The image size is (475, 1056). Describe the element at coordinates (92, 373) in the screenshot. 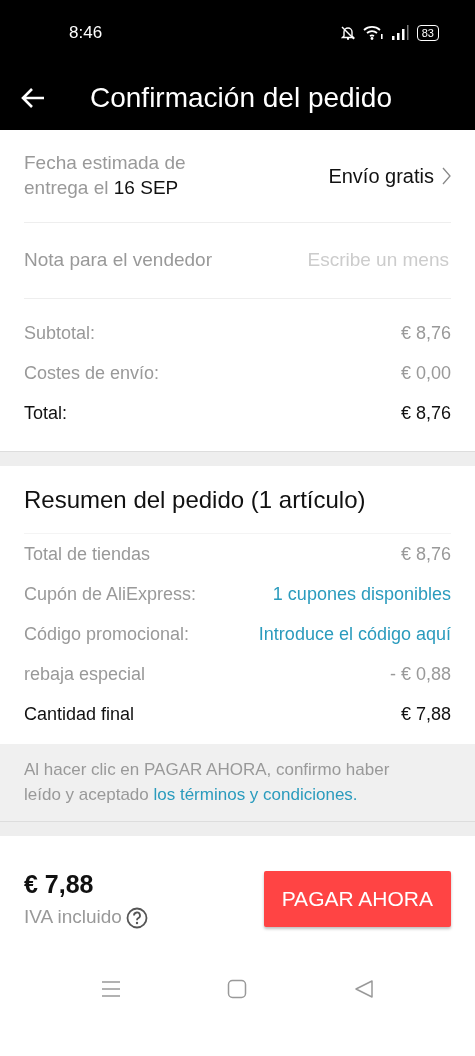

I see `total-row-label: Costes de envío:` at that location.